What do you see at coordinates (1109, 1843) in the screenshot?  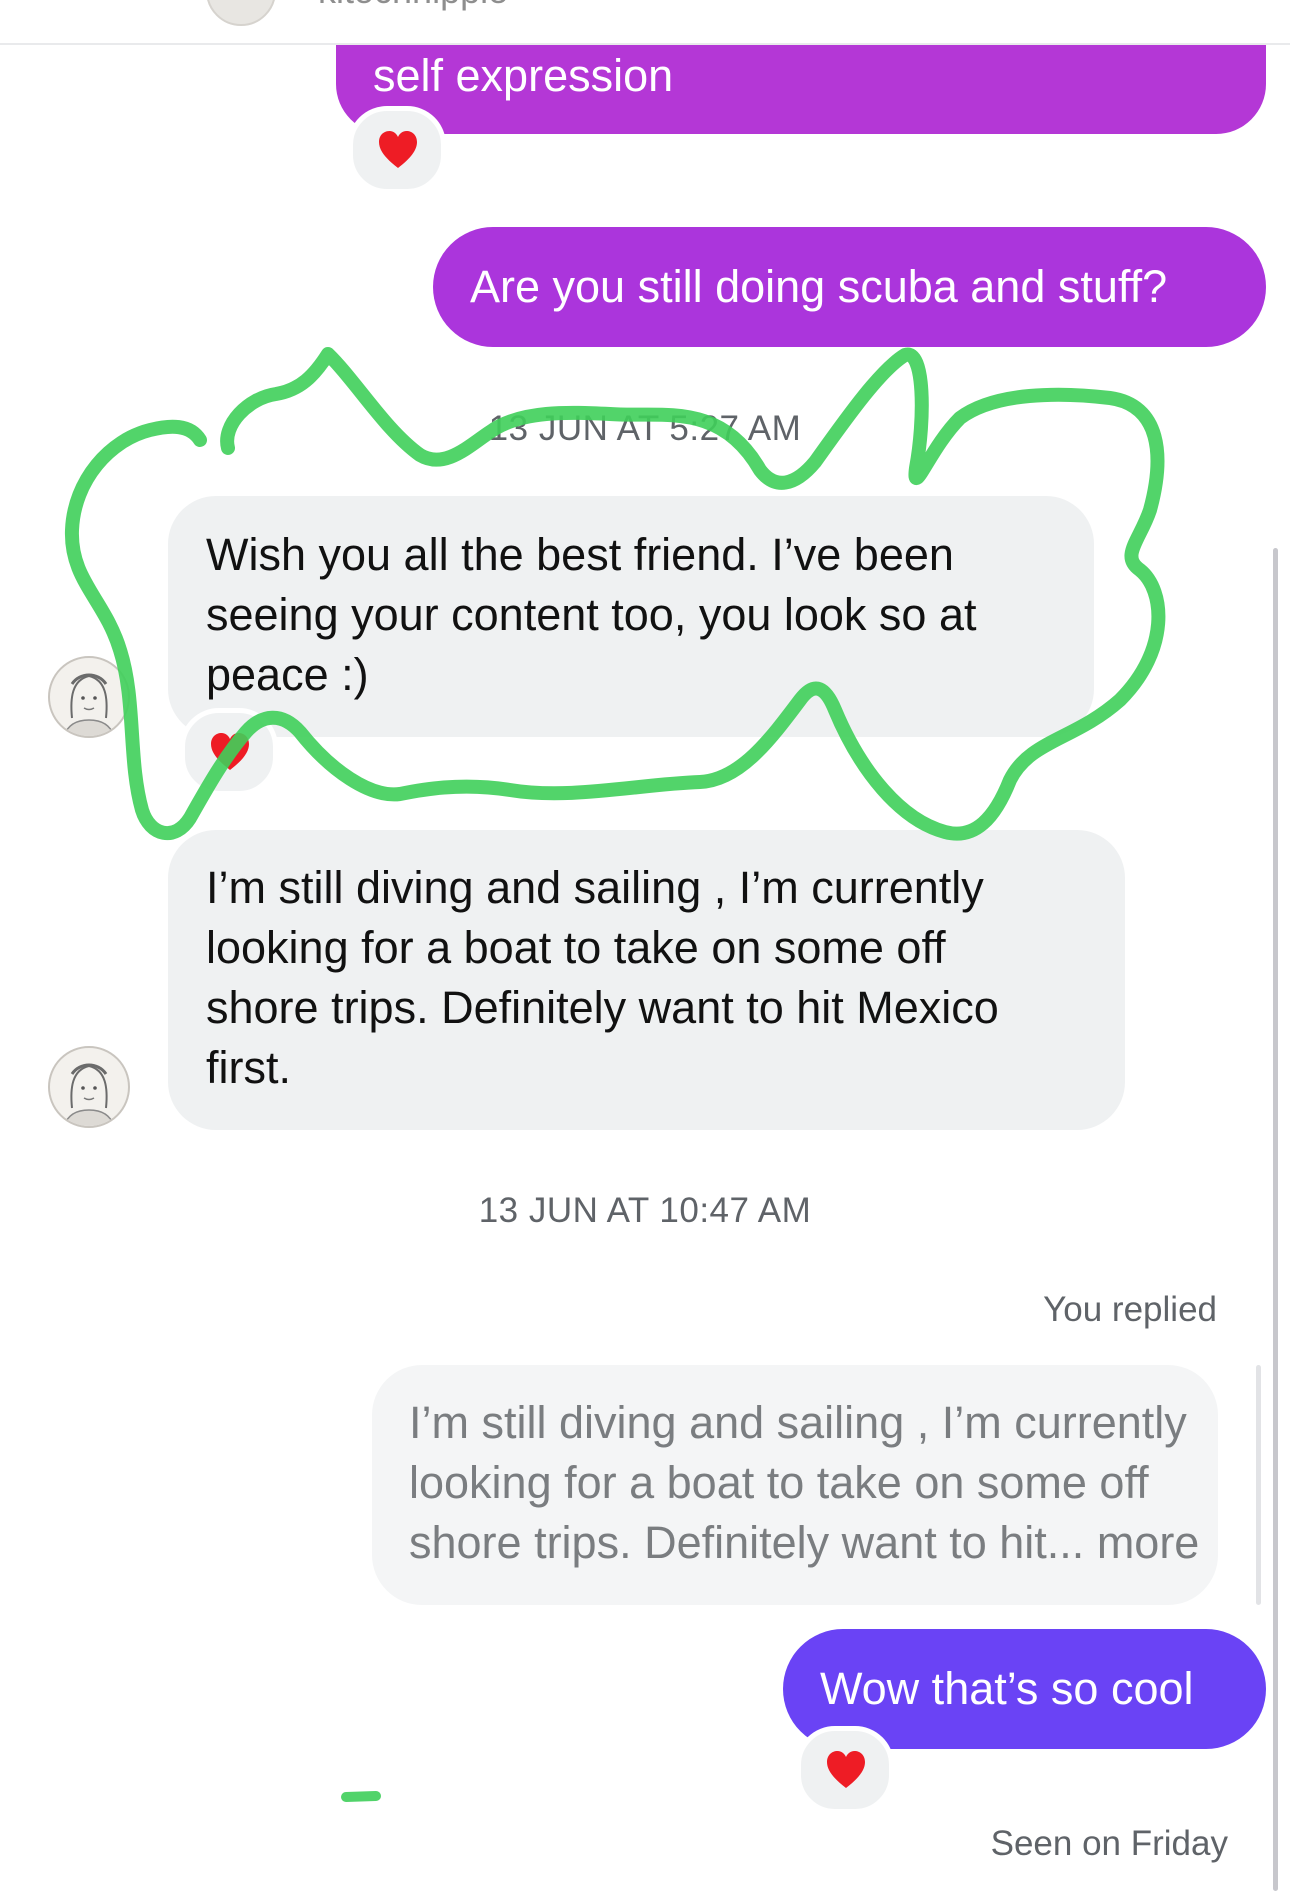 I see `seen-status: Seen on Friday` at bounding box center [1109, 1843].